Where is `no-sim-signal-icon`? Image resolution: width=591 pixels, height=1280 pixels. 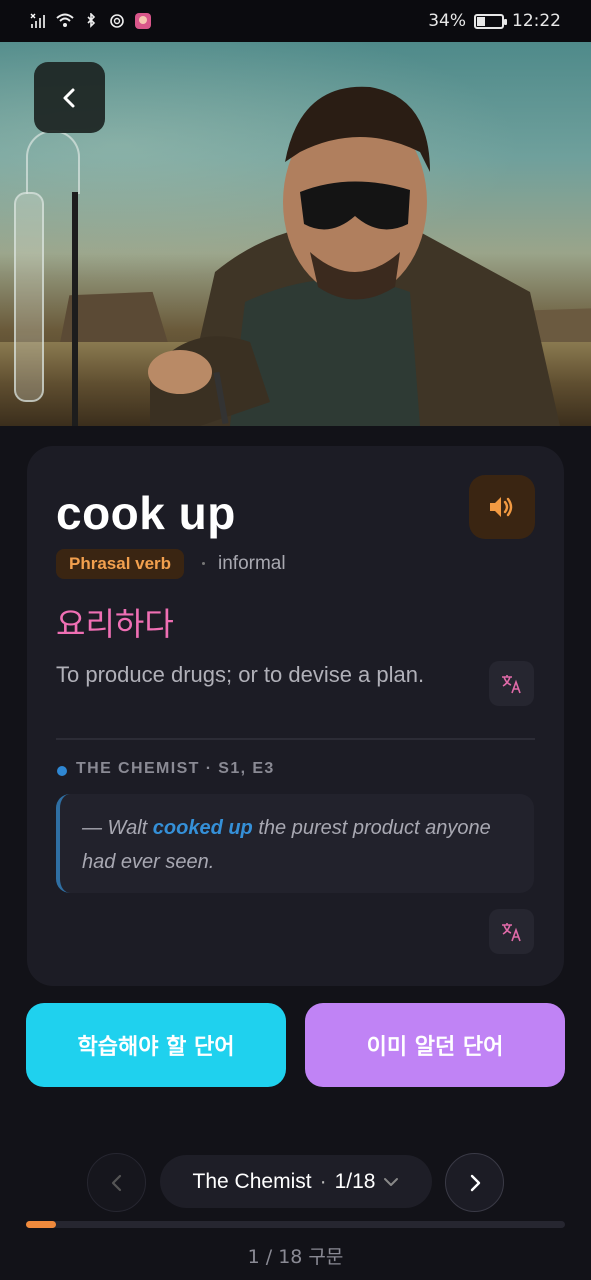 no-sim-signal-icon is located at coordinates (37, 20).